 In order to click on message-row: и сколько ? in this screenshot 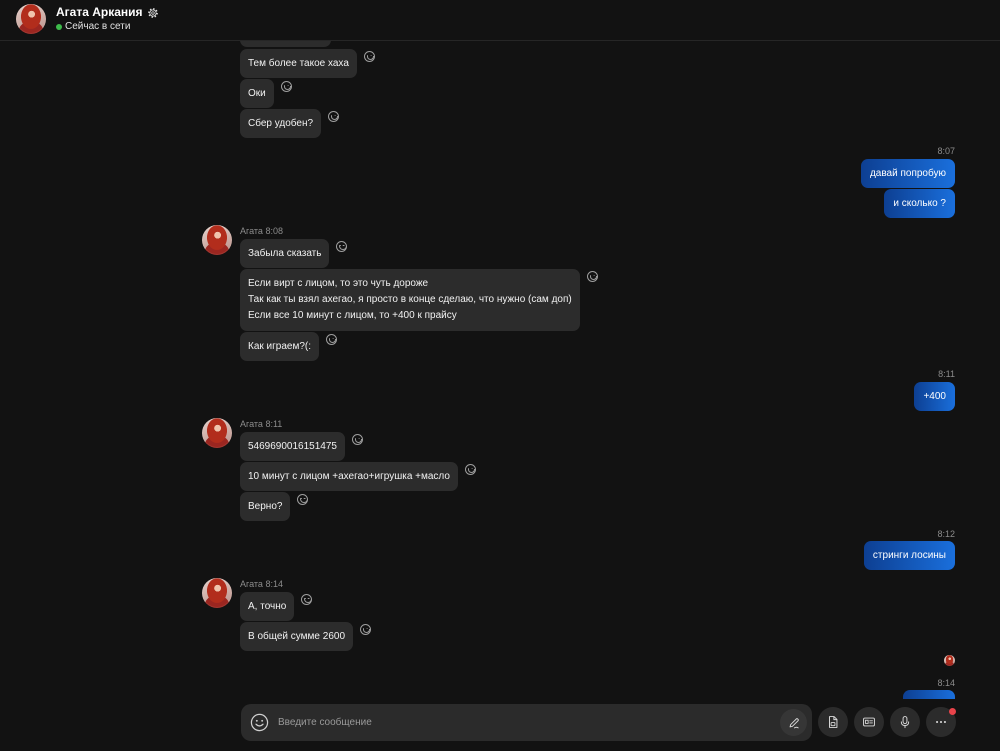, I will do `click(919, 203)`.